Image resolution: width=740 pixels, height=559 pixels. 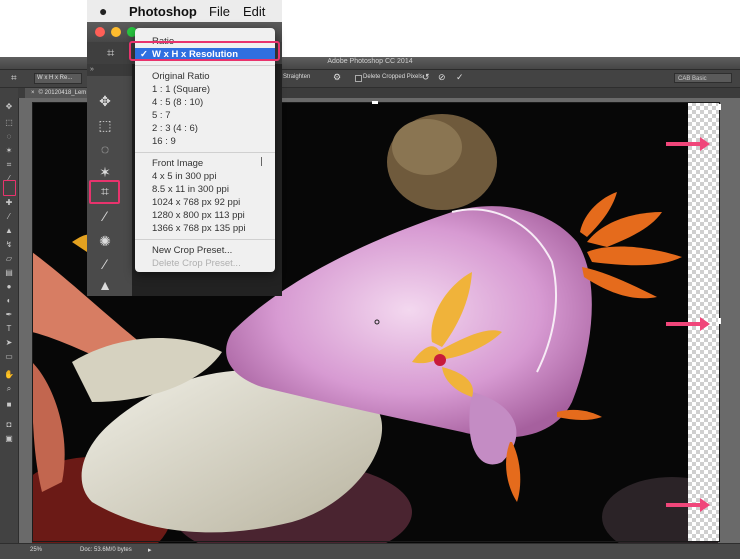 I want to click on inset-marquee-tool-icon: ⬚, so click(x=105, y=125).